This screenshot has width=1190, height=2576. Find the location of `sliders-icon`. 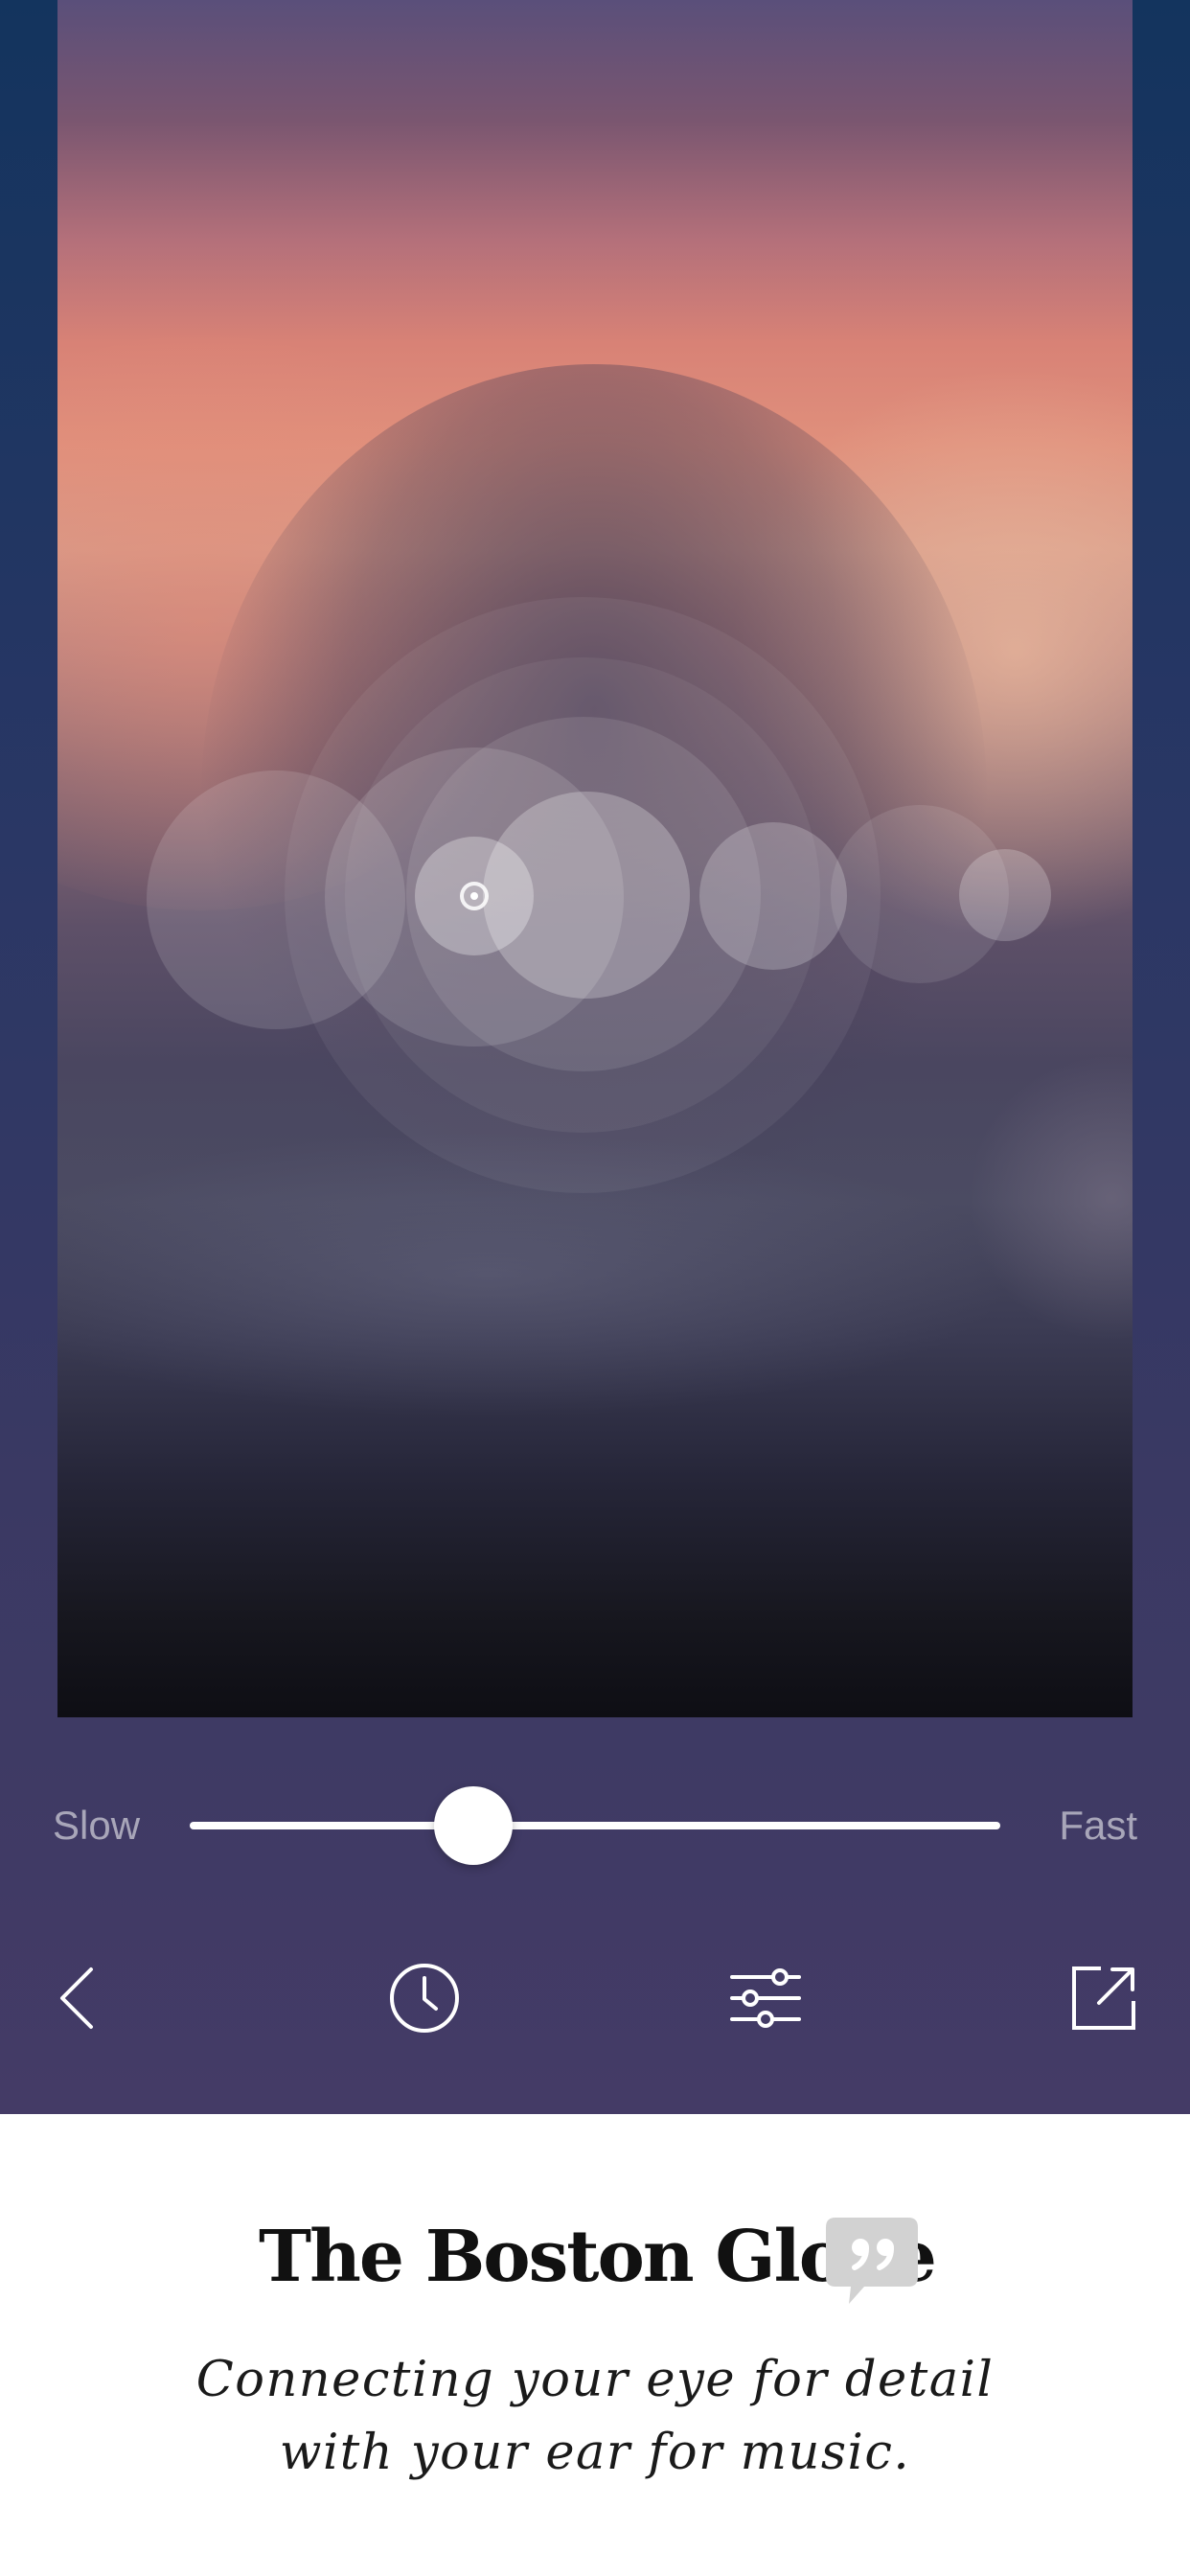

sliders-icon is located at coordinates (765, 1998).